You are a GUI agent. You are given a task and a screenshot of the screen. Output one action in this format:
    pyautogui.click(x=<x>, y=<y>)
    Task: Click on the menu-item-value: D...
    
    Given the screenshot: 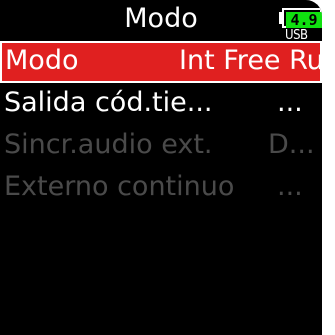 What is the action you would take?
    pyautogui.click(x=291, y=144)
    